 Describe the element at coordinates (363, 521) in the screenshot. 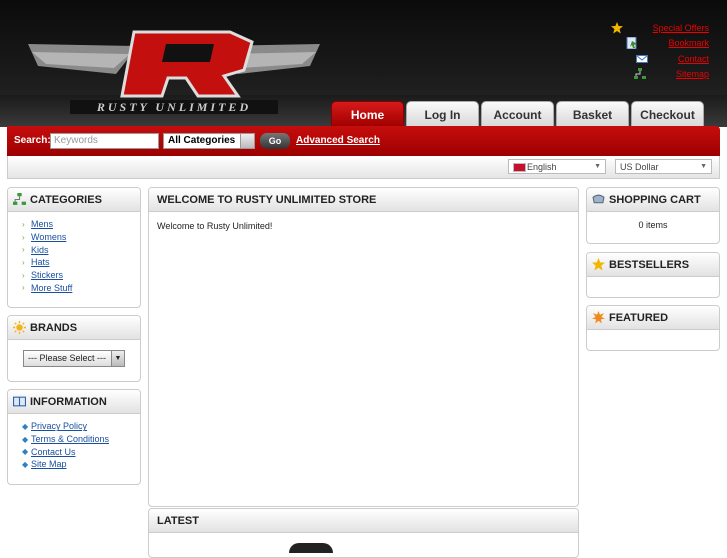

I see `latest-header: LATEST` at that location.